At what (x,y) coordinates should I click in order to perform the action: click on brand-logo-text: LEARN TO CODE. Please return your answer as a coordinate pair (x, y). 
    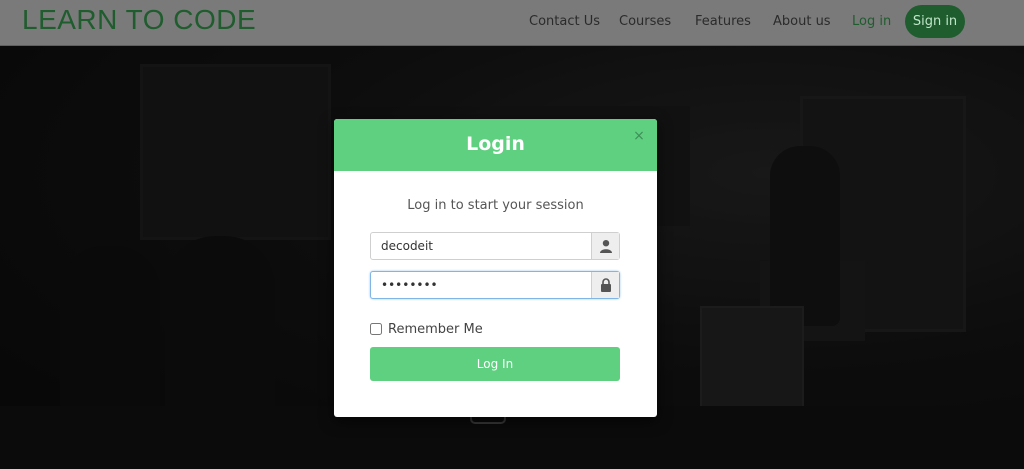
    Looking at the image, I should click on (139, 20).